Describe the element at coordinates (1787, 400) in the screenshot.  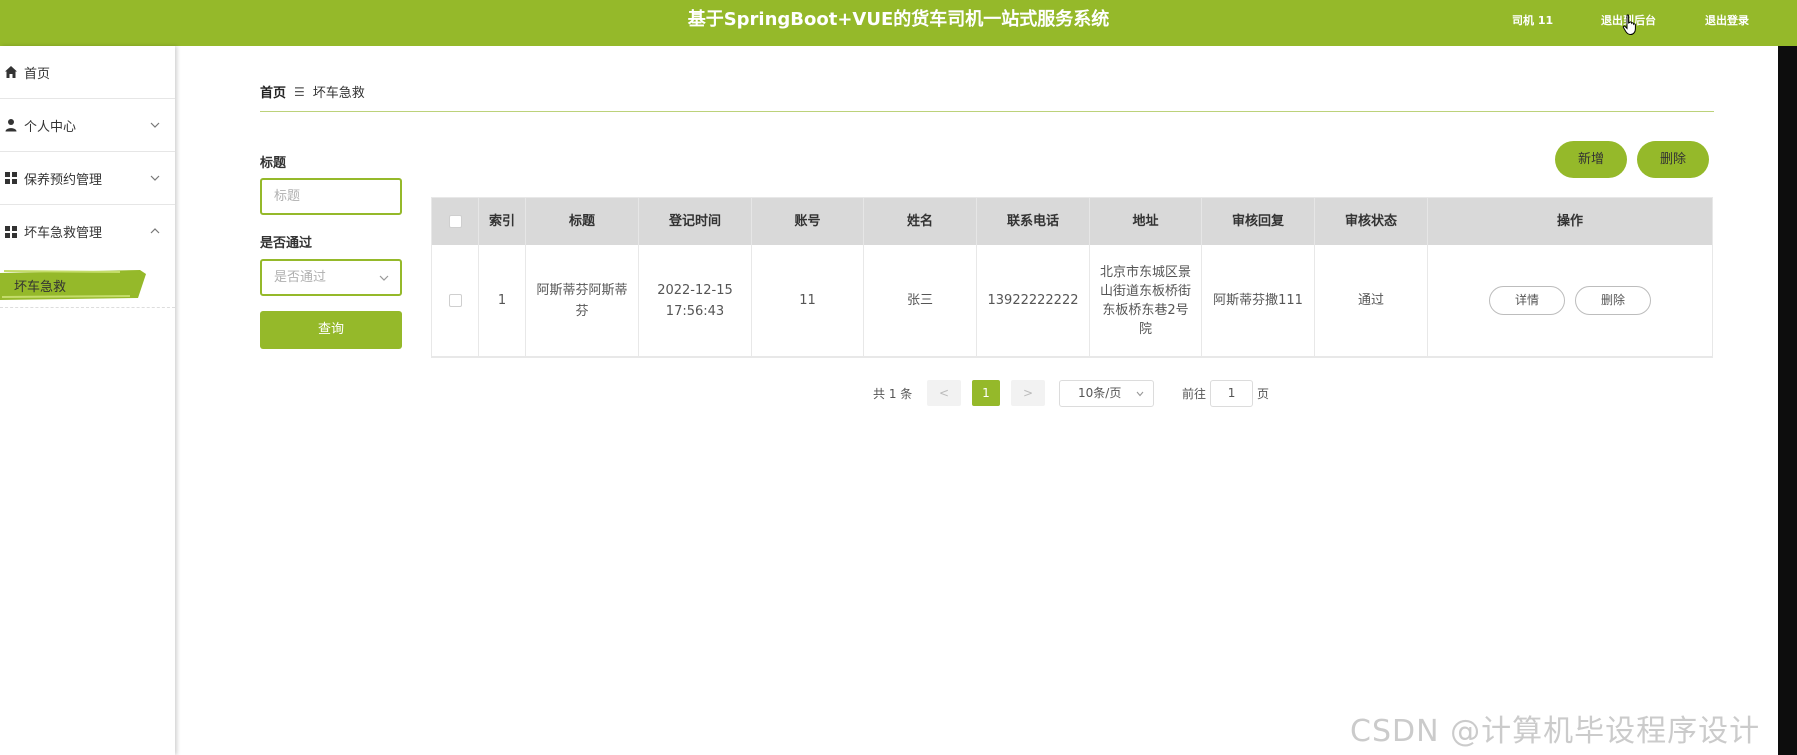
I see `window-edge` at that location.